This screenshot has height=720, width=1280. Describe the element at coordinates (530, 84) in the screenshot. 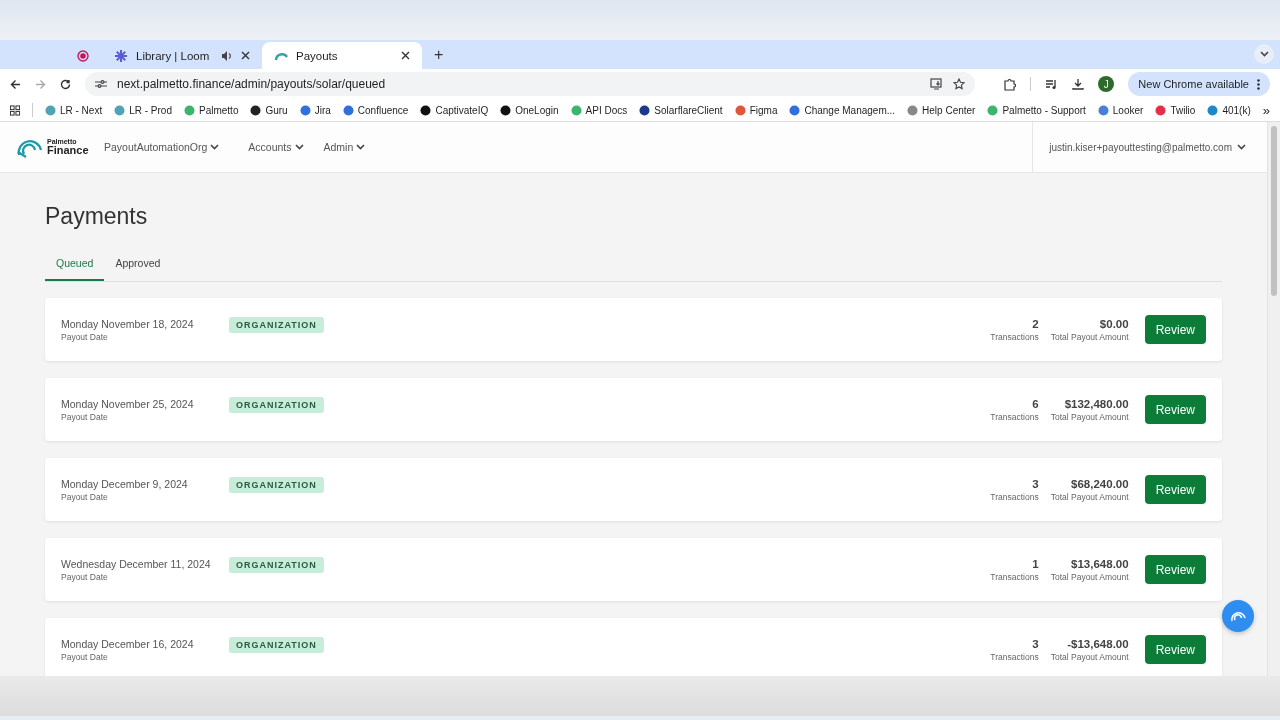

I see `address-bar: next.palmetto.finance/admin/payouts/solar/queued` at that location.